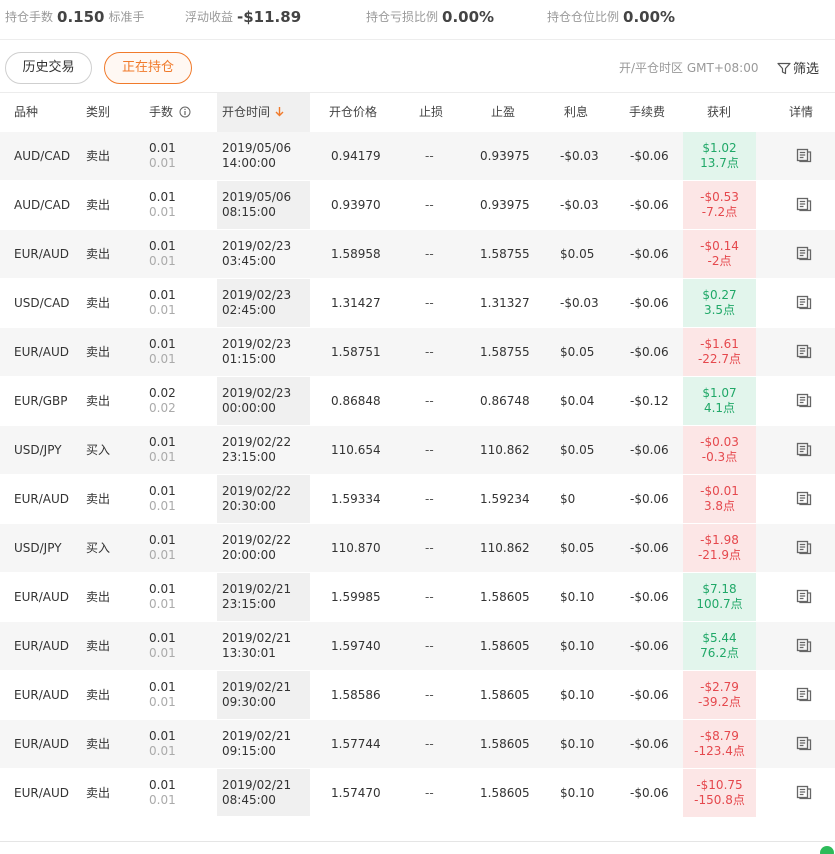 The width and height of the screenshot is (835, 854). Describe the element at coordinates (430, 16) in the screenshot. I see `stat-loss-ratio: 持仓亏损比例 0.00%` at that location.